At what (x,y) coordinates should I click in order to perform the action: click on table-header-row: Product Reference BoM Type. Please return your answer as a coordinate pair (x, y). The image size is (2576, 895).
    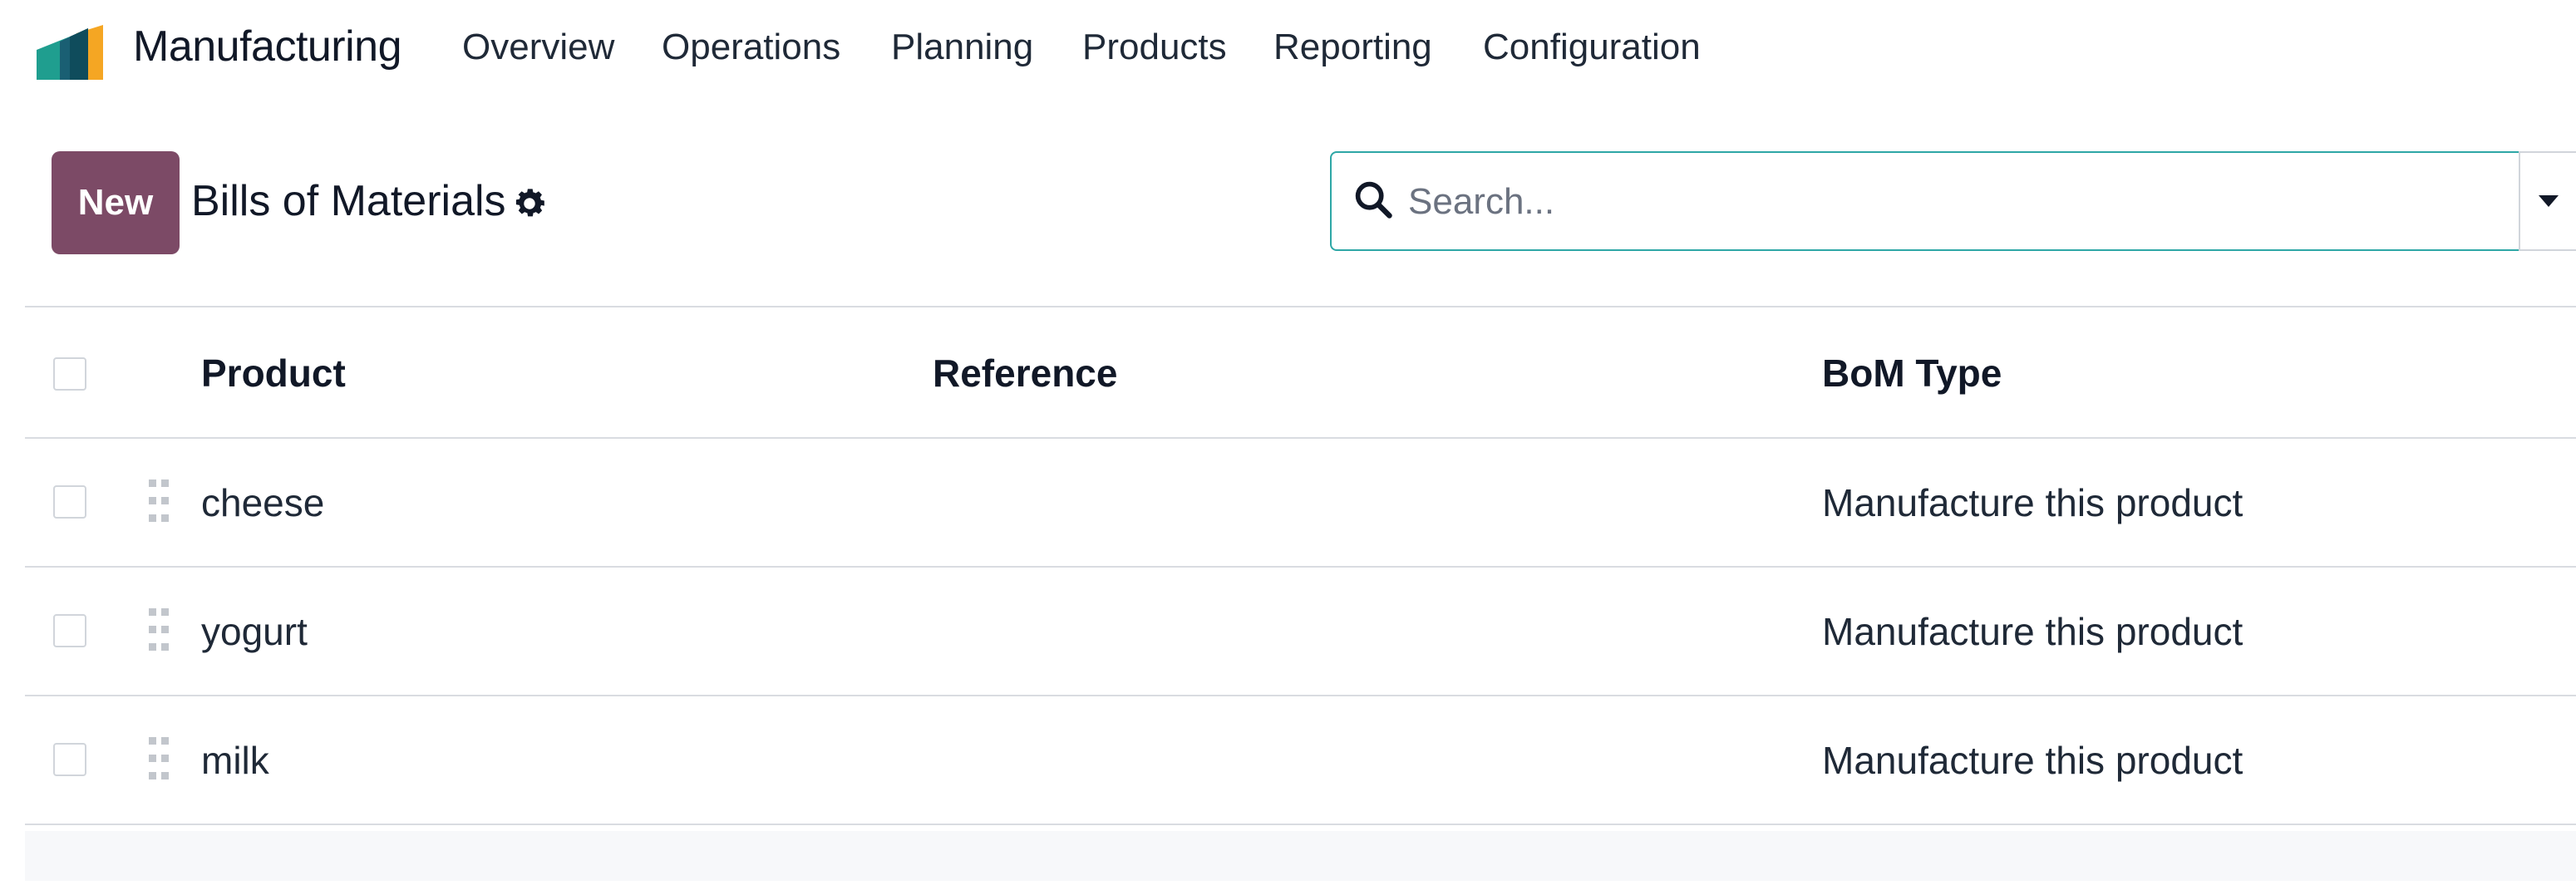
    Looking at the image, I should click on (1300, 372).